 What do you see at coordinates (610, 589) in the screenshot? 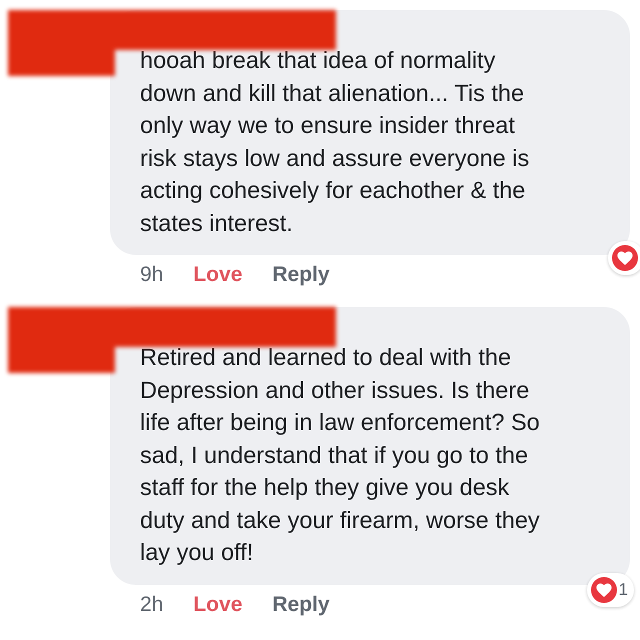
I see `reaction-badge: 1` at bounding box center [610, 589].